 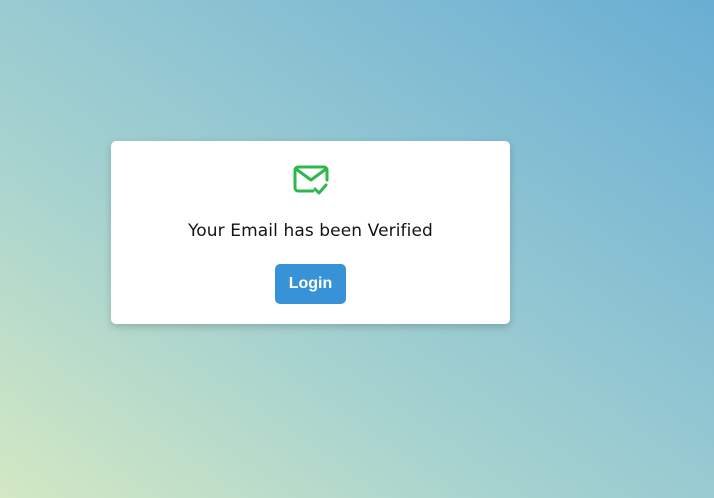 What do you see at coordinates (311, 181) in the screenshot?
I see `mail-check-icon` at bounding box center [311, 181].